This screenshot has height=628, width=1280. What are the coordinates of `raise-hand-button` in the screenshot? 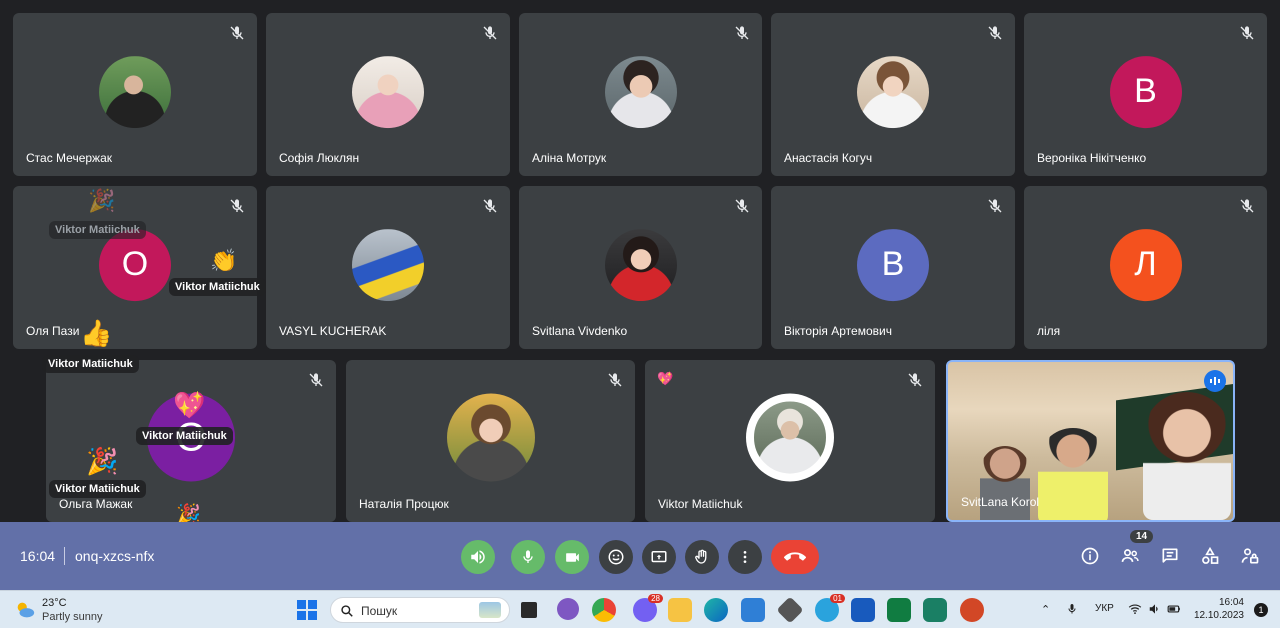 It's located at (702, 557).